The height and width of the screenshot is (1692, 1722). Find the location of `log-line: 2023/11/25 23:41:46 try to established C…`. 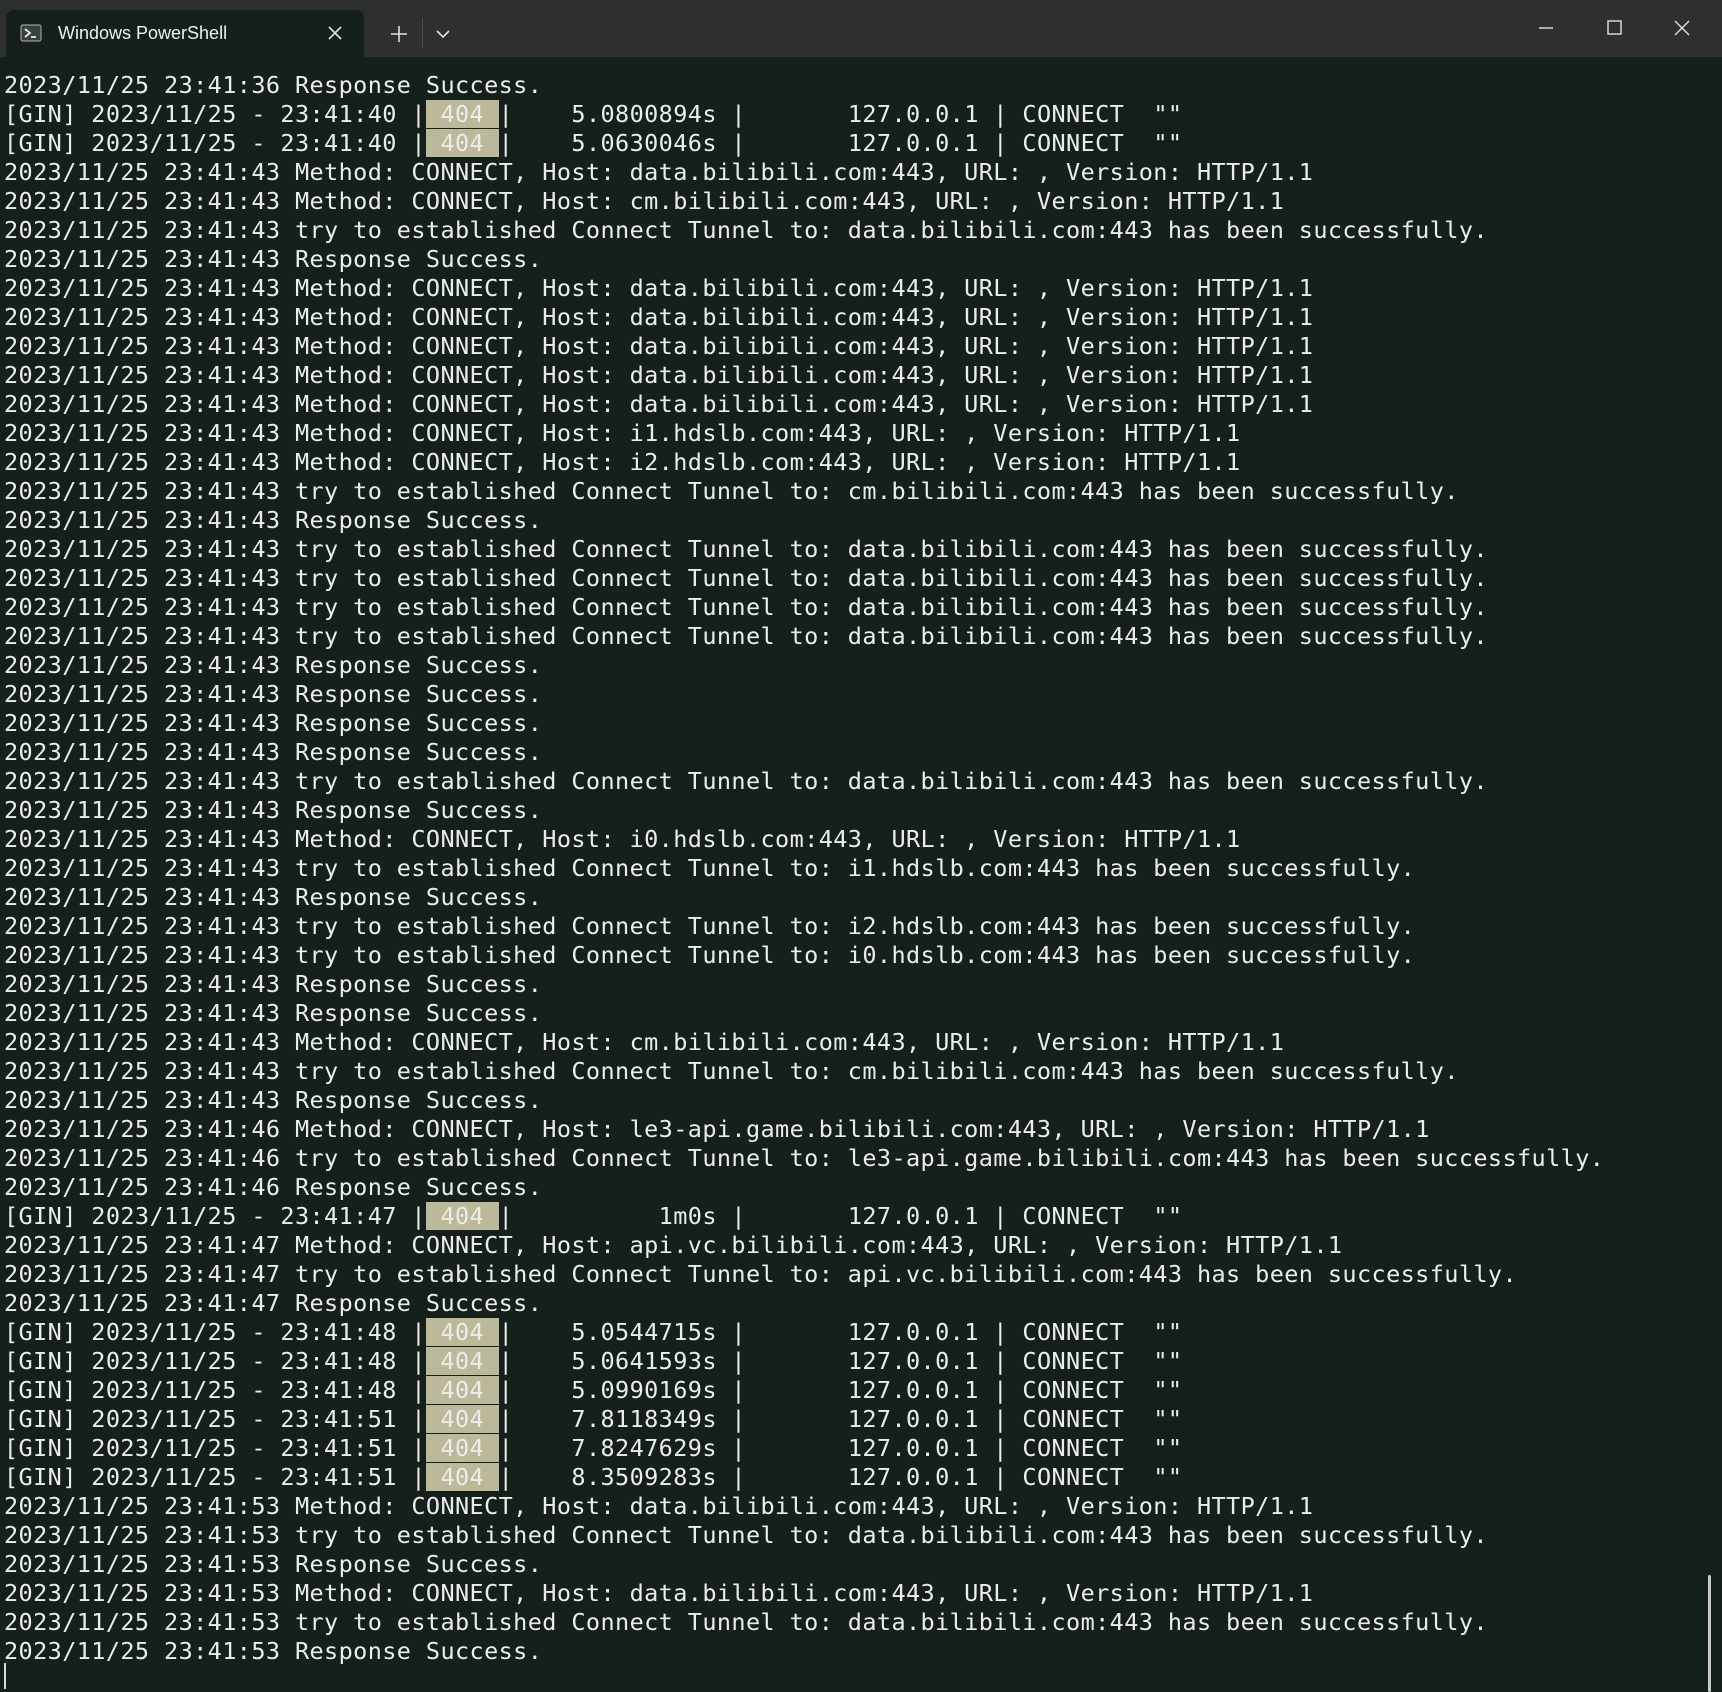

log-line: 2023/11/25 23:41:46 try to established C… is located at coordinates (804, 1158).